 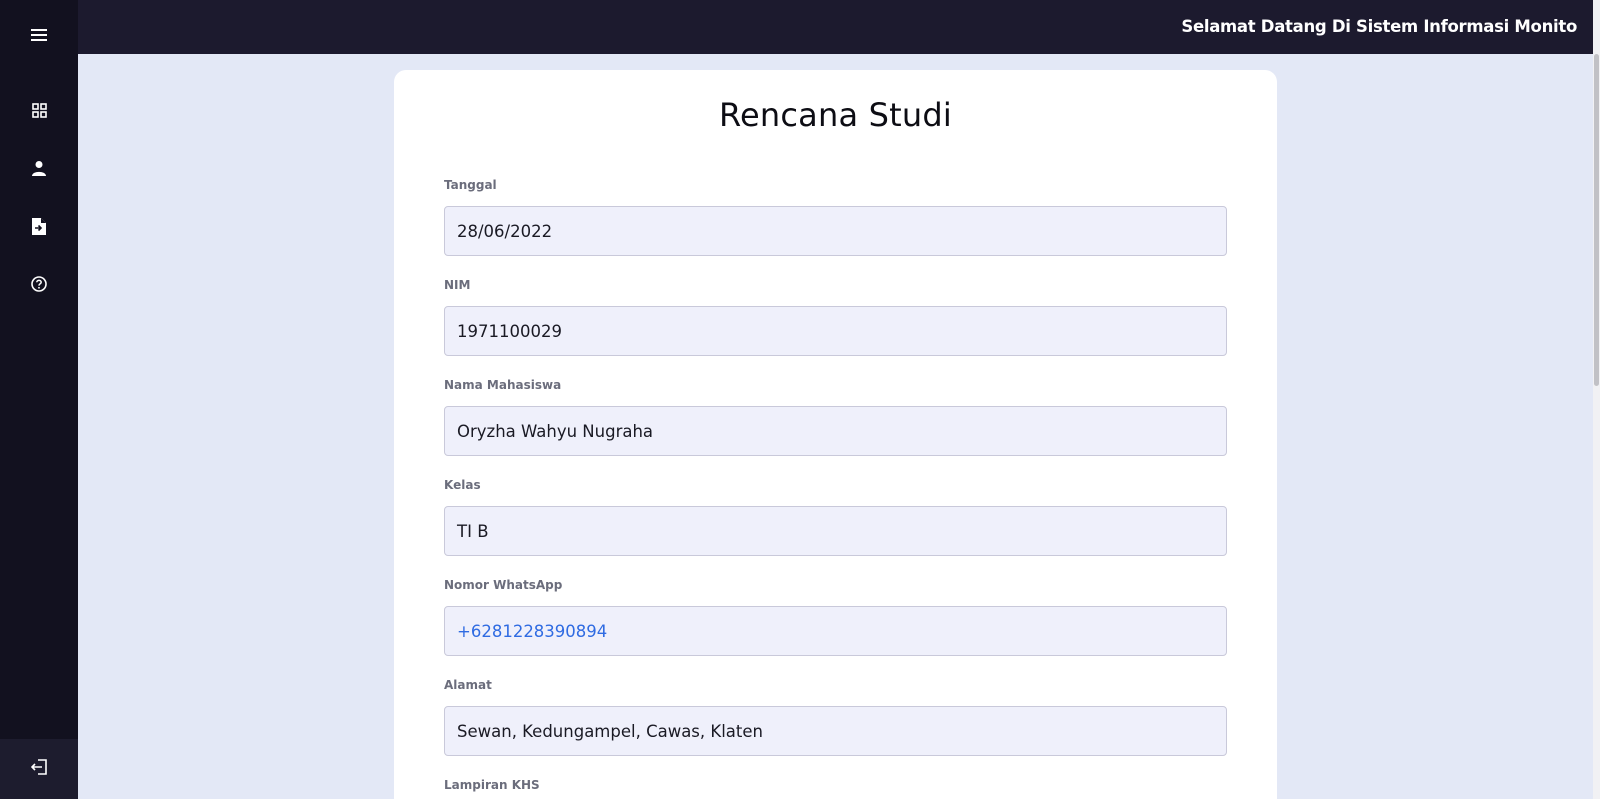 I want to click on whatsapp-field: +6281228390894, so click(x=835, y=631).